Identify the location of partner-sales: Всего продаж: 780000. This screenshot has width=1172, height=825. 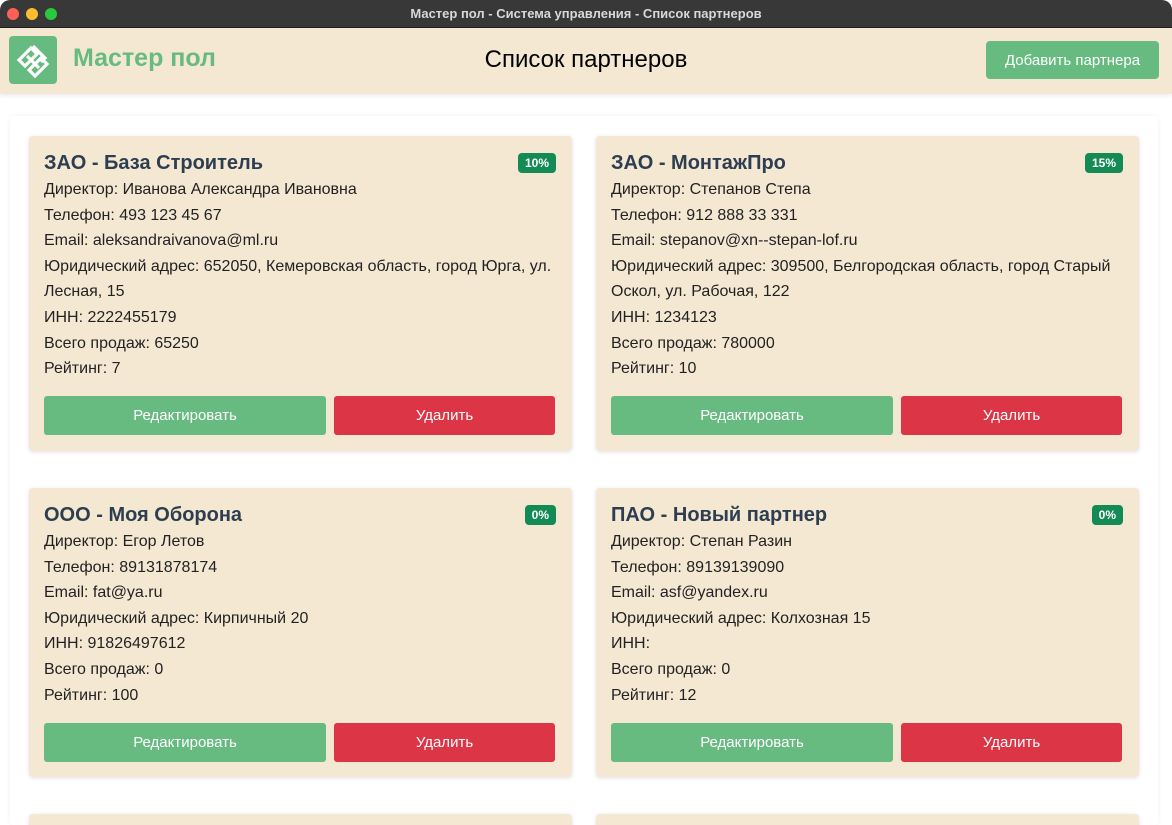
(693, 343).